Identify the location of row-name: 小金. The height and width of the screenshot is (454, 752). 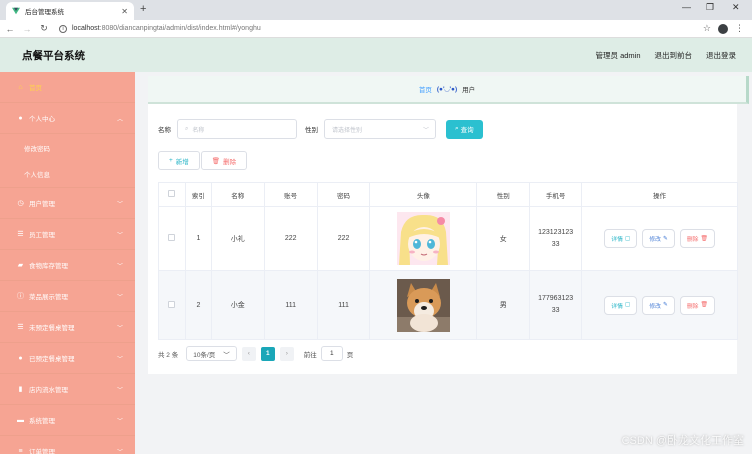
(237, 305).